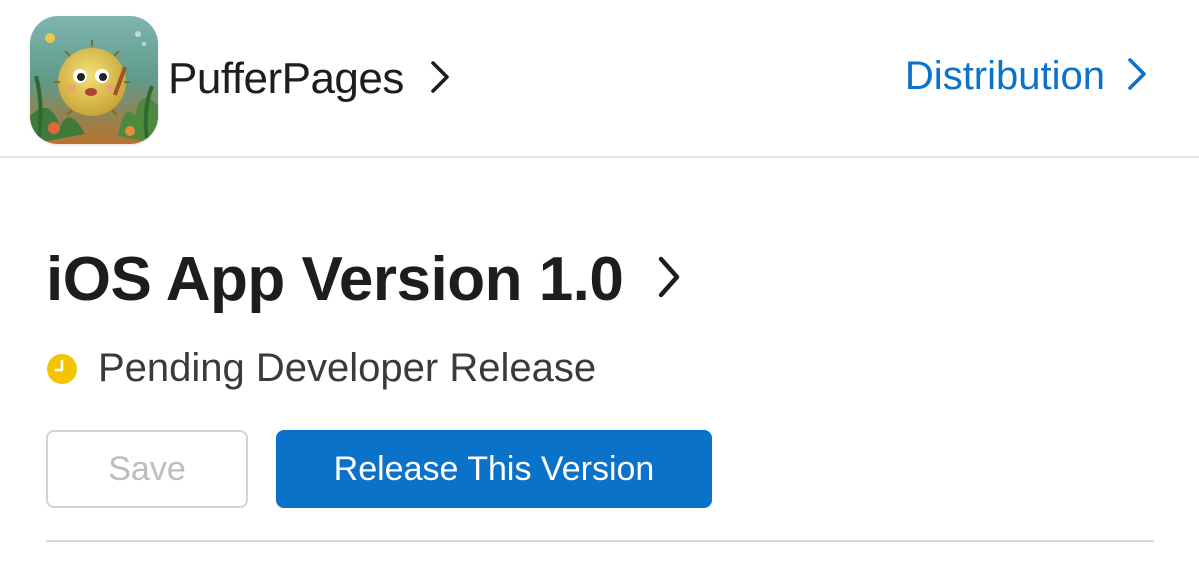  I want to click on distribution-link: Distribution, so click(1026, 76).